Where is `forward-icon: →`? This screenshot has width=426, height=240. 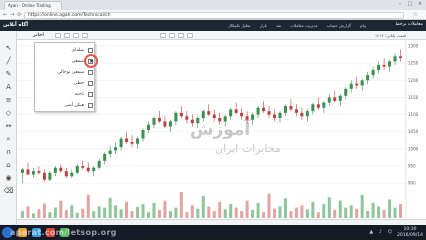
forward-icon: → is located at coordinates (12, 15).